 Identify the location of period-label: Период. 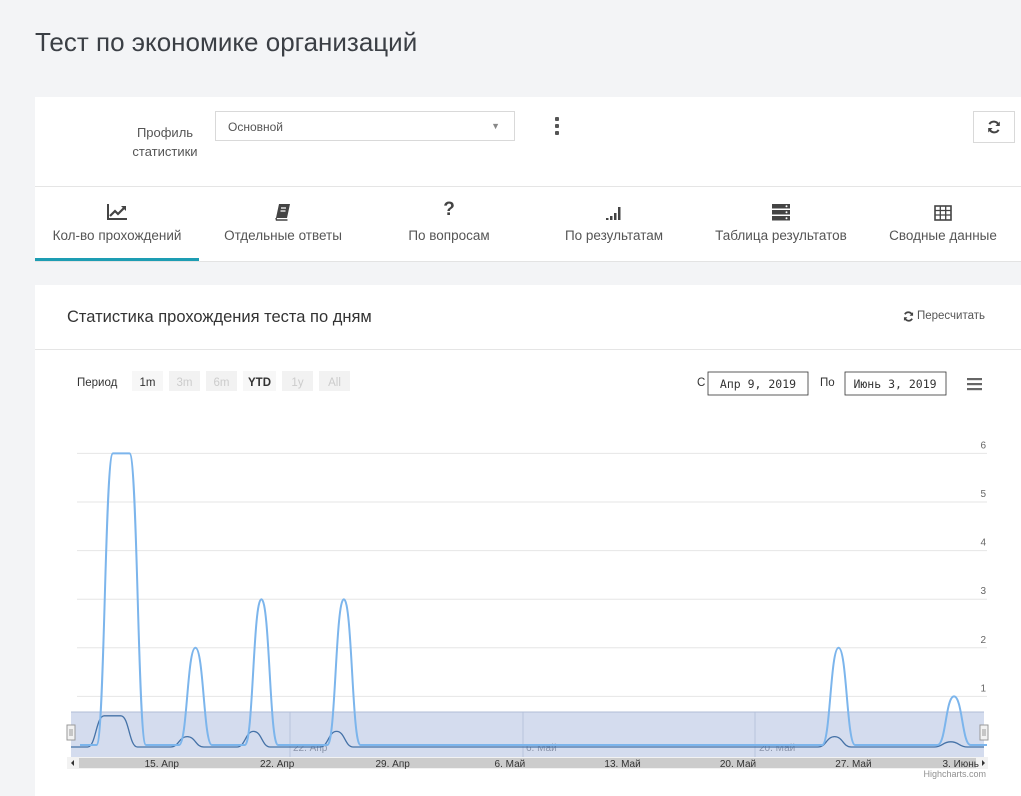
(97, 383).